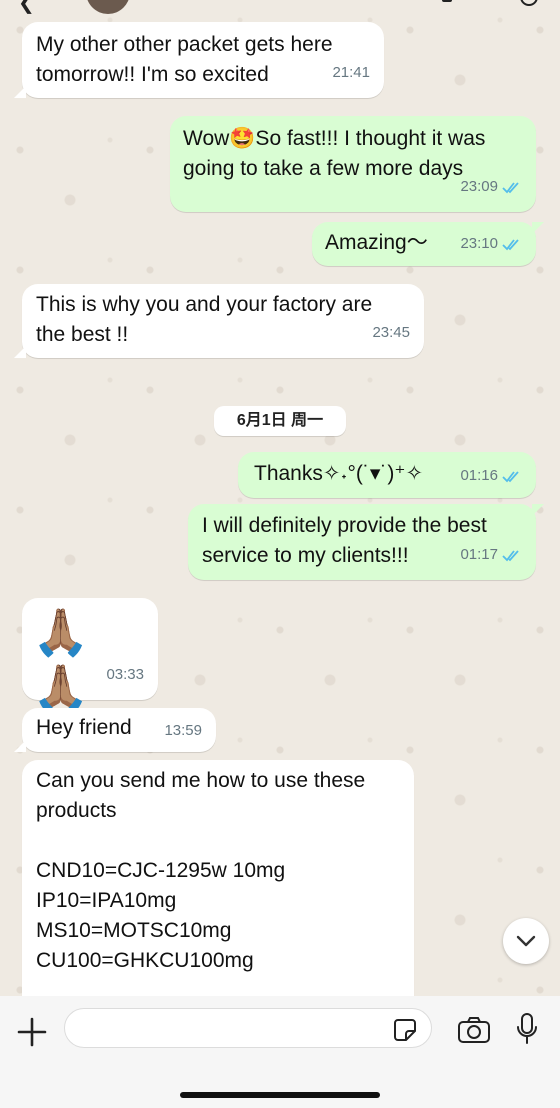 The height and width of the screenshot is (1108, 560). Describe the element at coordinates (479, 554) in the screenshot. I see `message-time: 01:17` at that location.